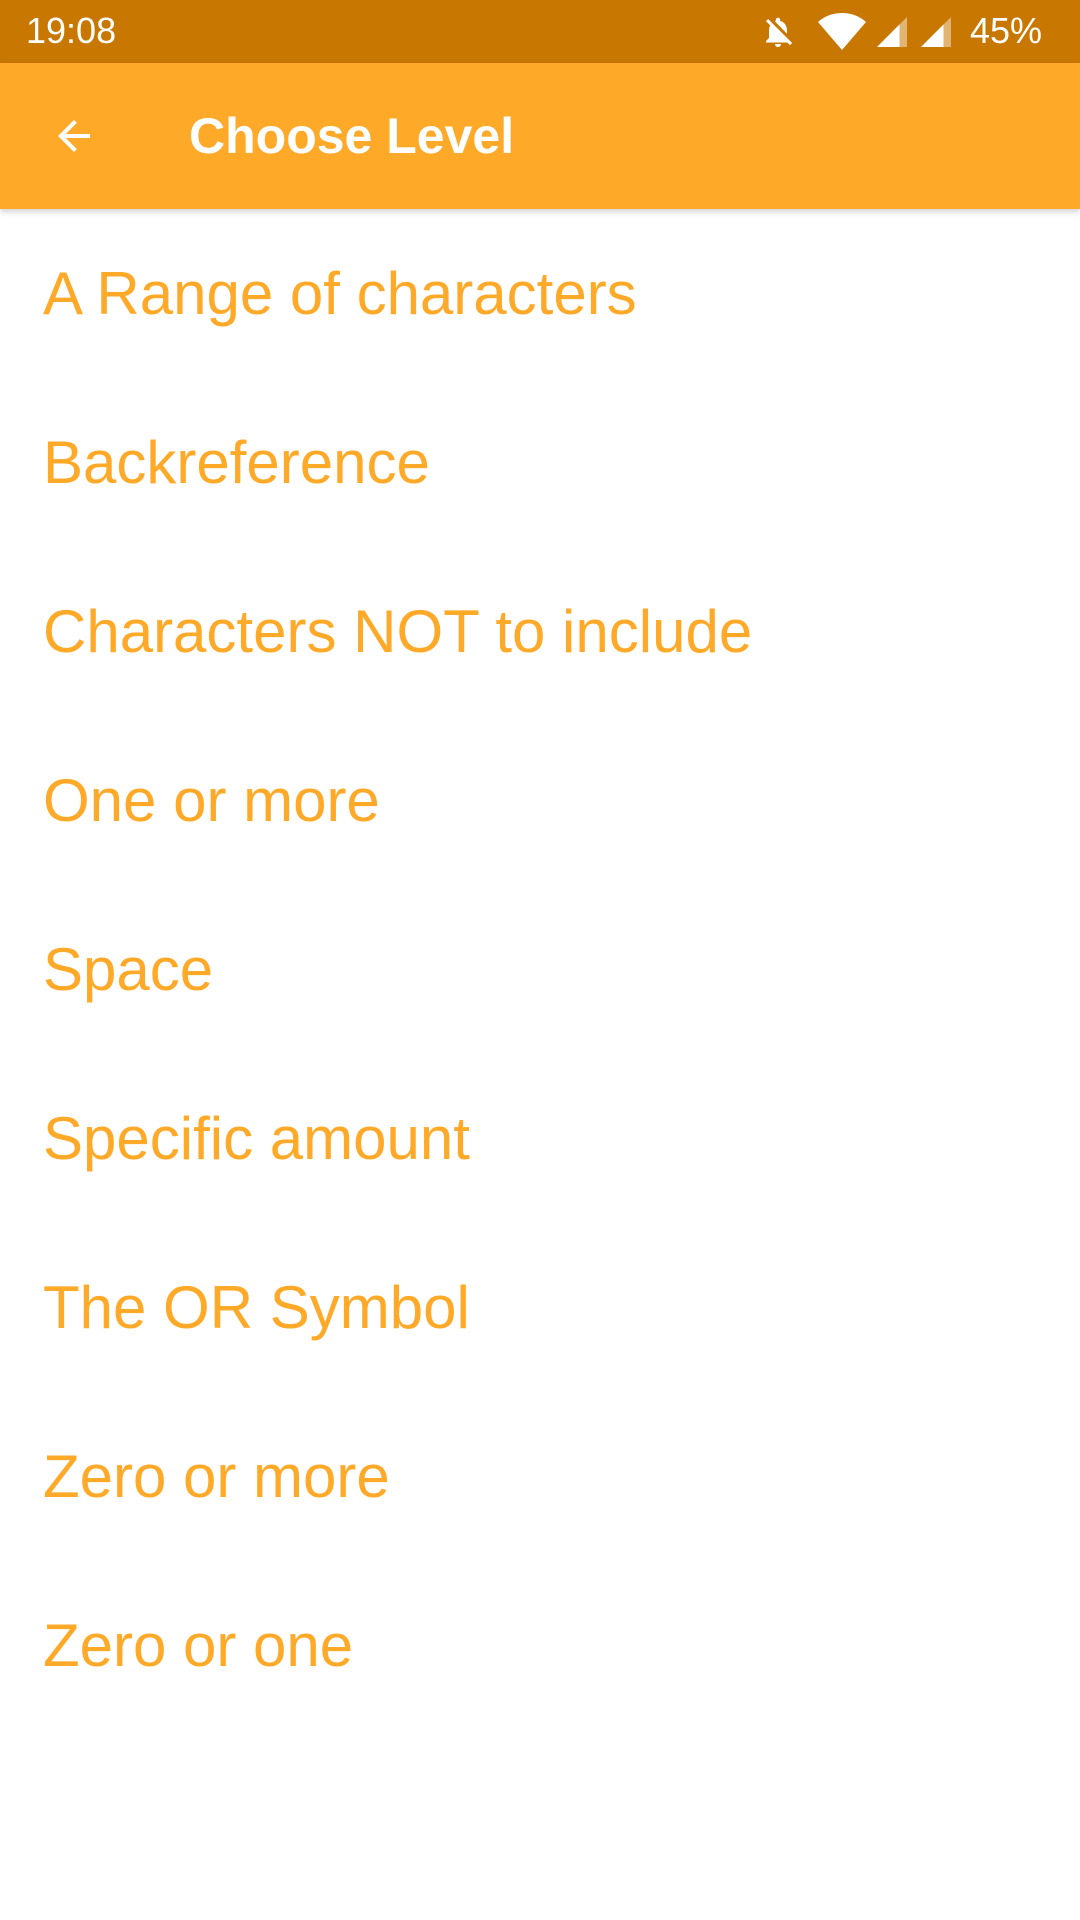 This screenshot has width=1080, height=1920. I want to click on battery-percentage: 45%, so click(1005, 30).